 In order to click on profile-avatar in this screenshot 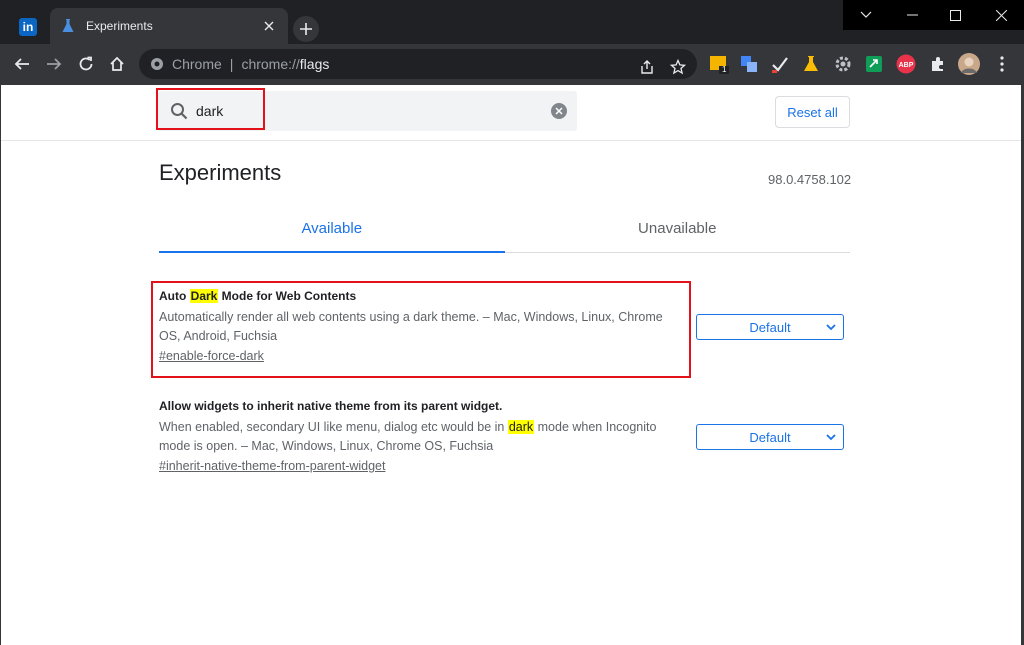, I will do `click(969, 64)`.